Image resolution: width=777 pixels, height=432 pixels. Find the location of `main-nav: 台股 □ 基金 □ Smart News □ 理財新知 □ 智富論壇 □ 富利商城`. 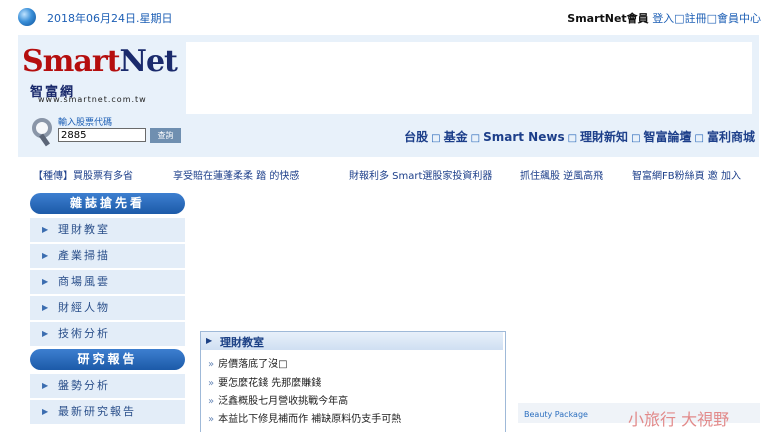

main-nav: 台股 □ 基金 □ Smart News □ 理財新知 □ 智富論壇 □ 富利商城 is located at coordinates (579, 137).